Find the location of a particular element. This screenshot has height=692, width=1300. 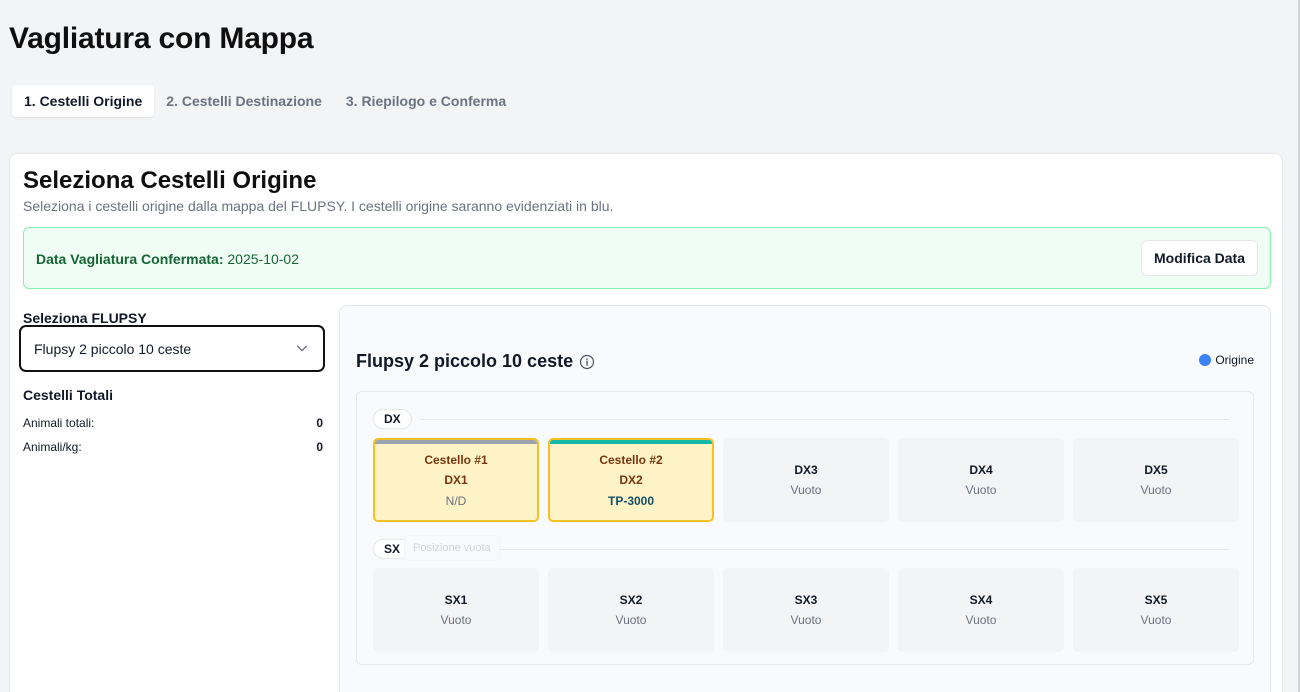

map-title: Flupsy 2 piccolo 10 ceste is located at coordinates (475, 361).